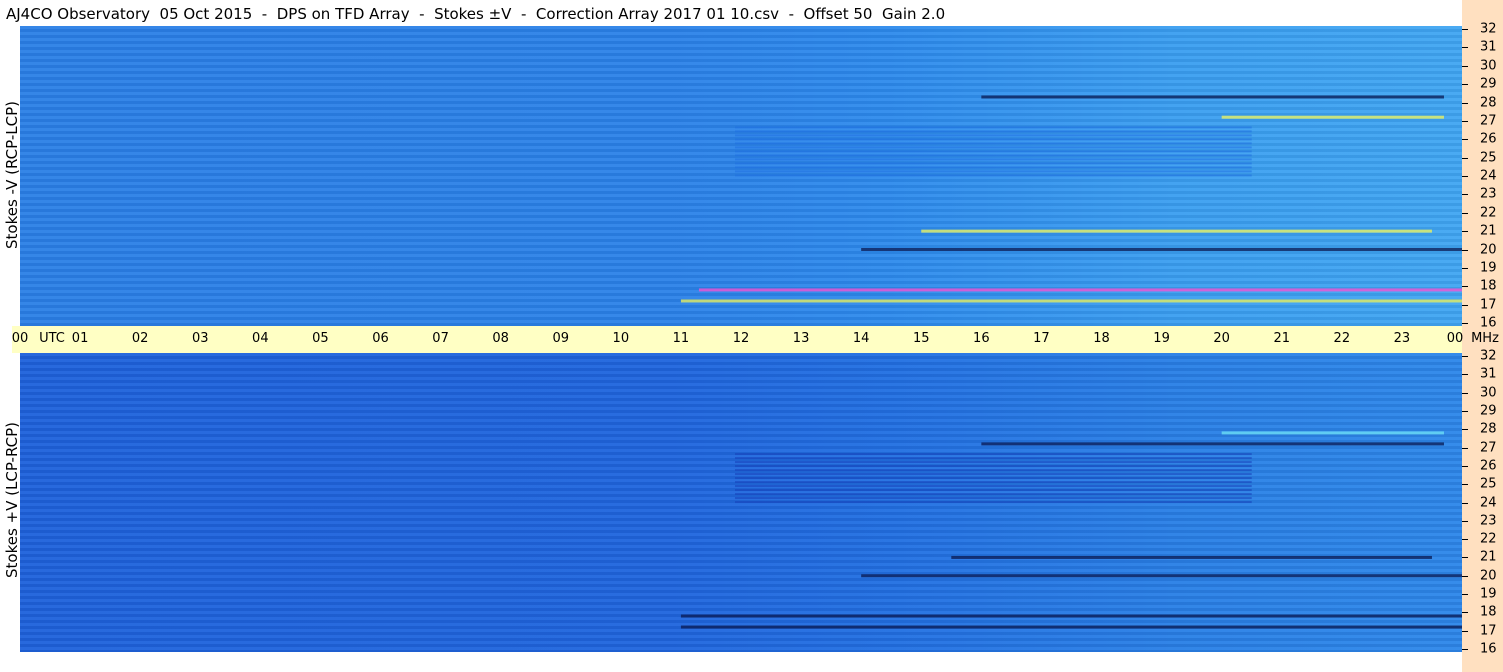  What do you see at coordinates (380, 338) in the screenshot?
I see `utc-tick-label: 06` at bounding box center [380, 338].